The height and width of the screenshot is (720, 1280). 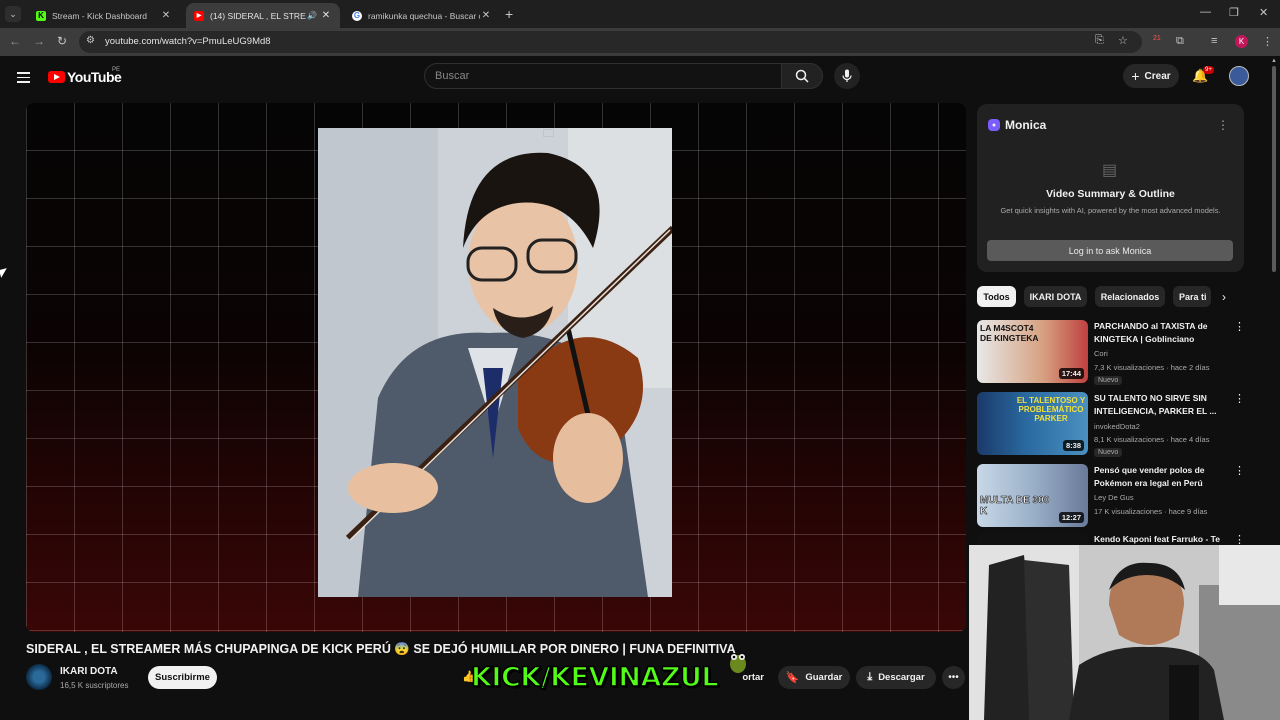 I want to click on microphone-icon, so click(x=847, y=75).